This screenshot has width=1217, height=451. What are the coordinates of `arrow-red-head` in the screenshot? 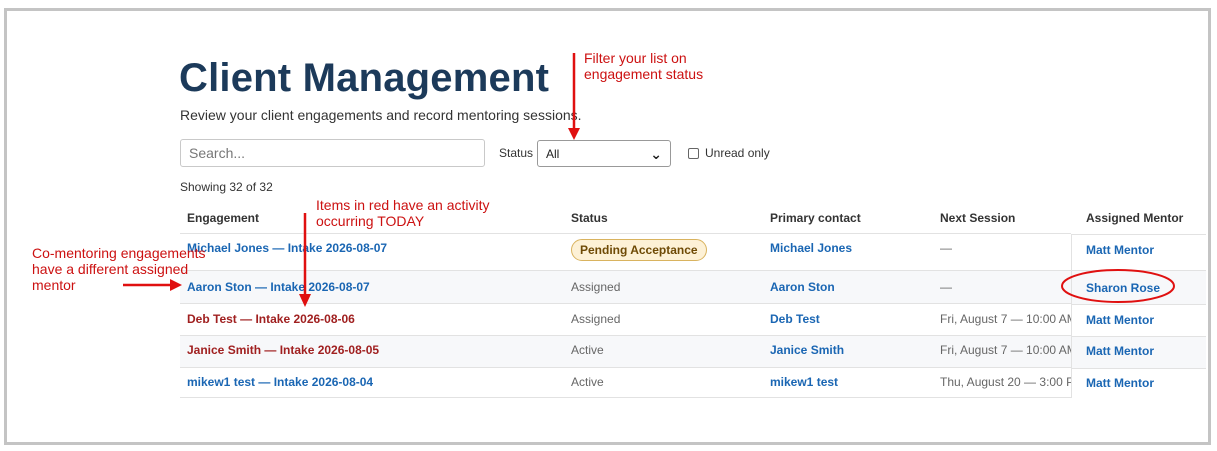 It's located at (305, 300).